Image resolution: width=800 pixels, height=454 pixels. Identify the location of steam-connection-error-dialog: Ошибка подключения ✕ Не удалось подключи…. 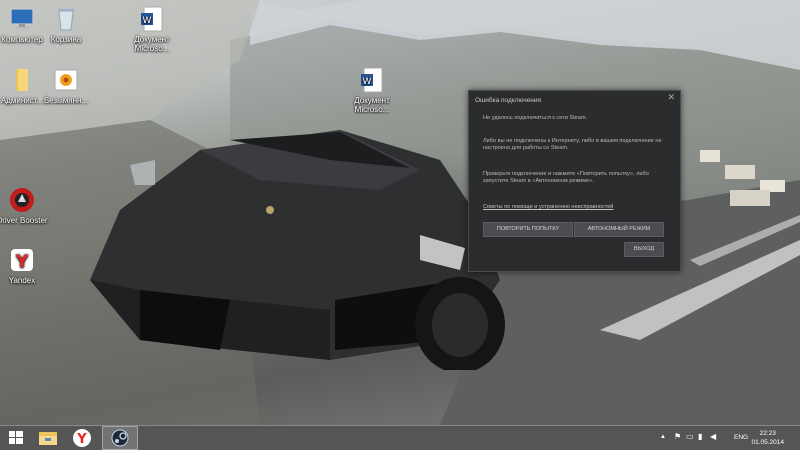
(574, 181).